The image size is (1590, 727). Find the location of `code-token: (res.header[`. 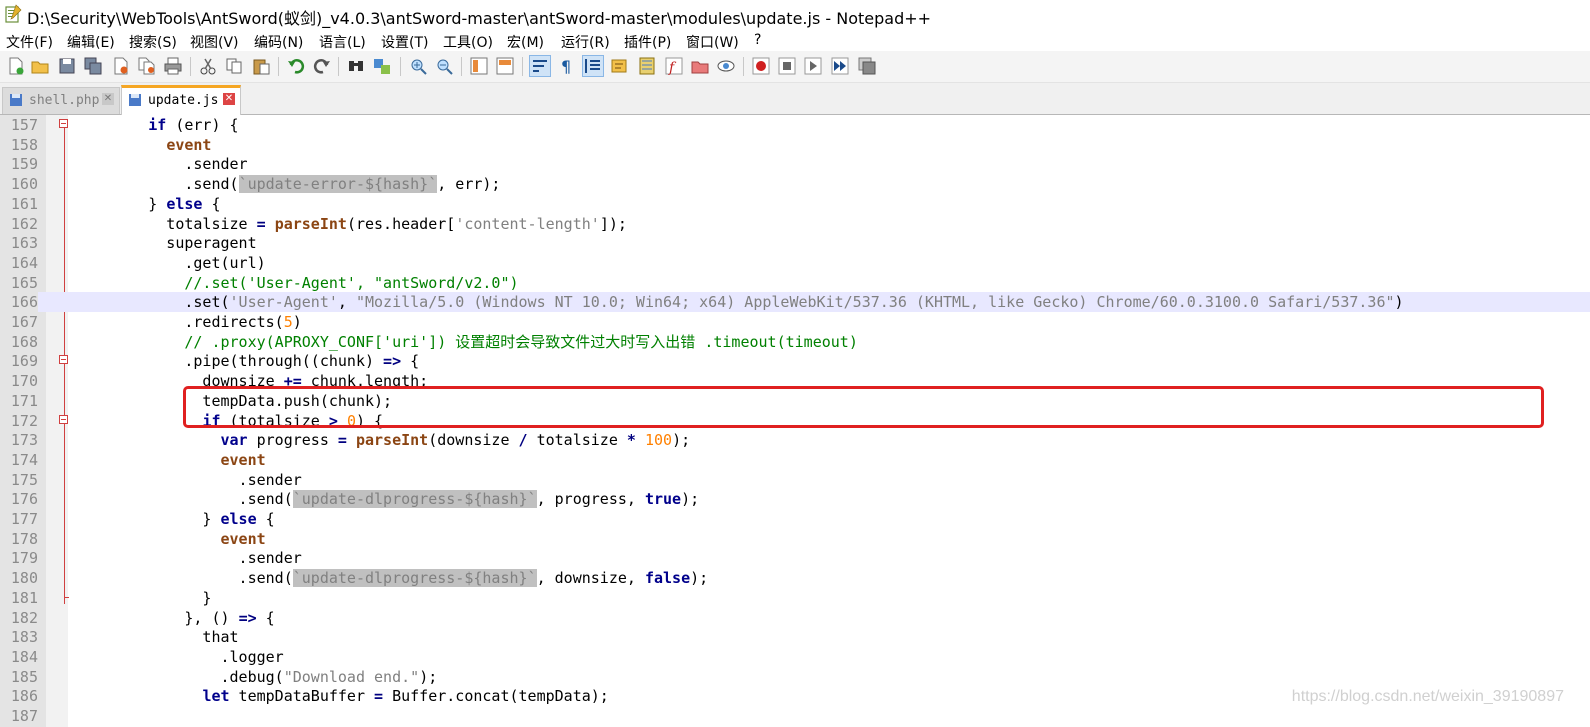

code-token: (res.header[ is located at coordinates (401, 223).